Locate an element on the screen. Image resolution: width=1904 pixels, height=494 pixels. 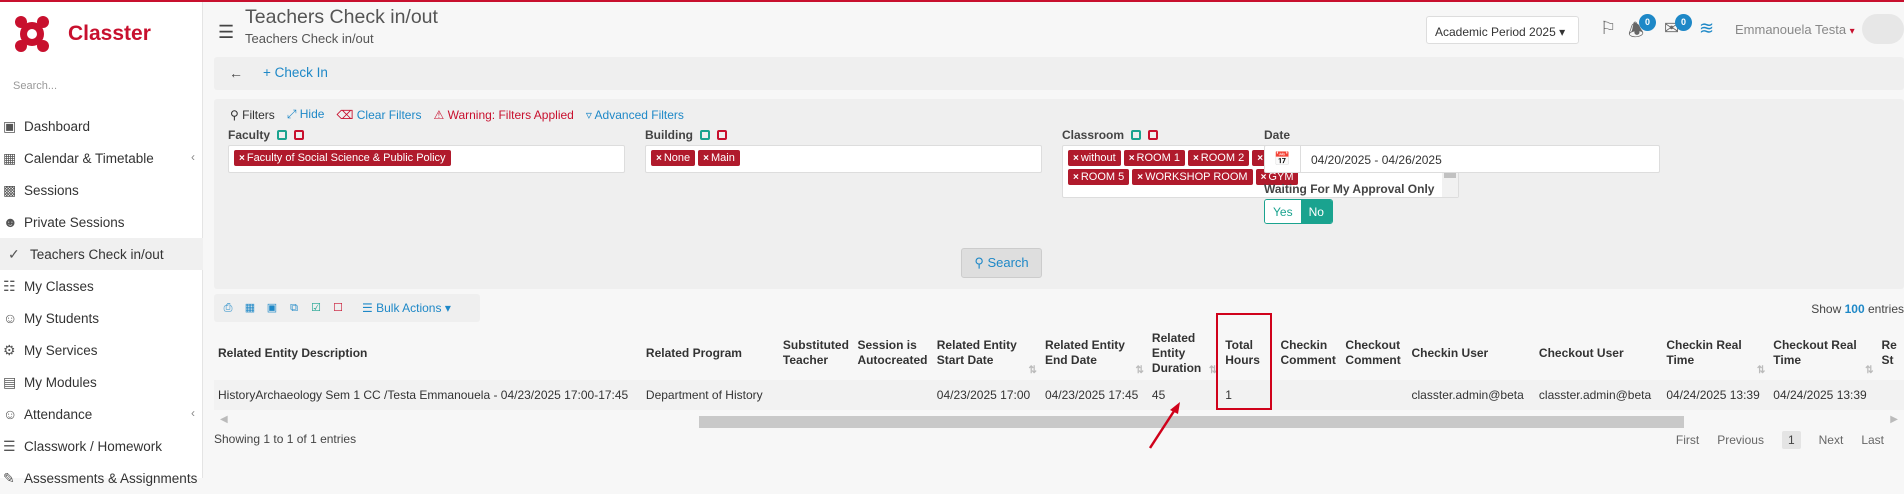
date-range-value: 04/20/2025 - 04/26/2025 is located at coordinates (1376, 160).